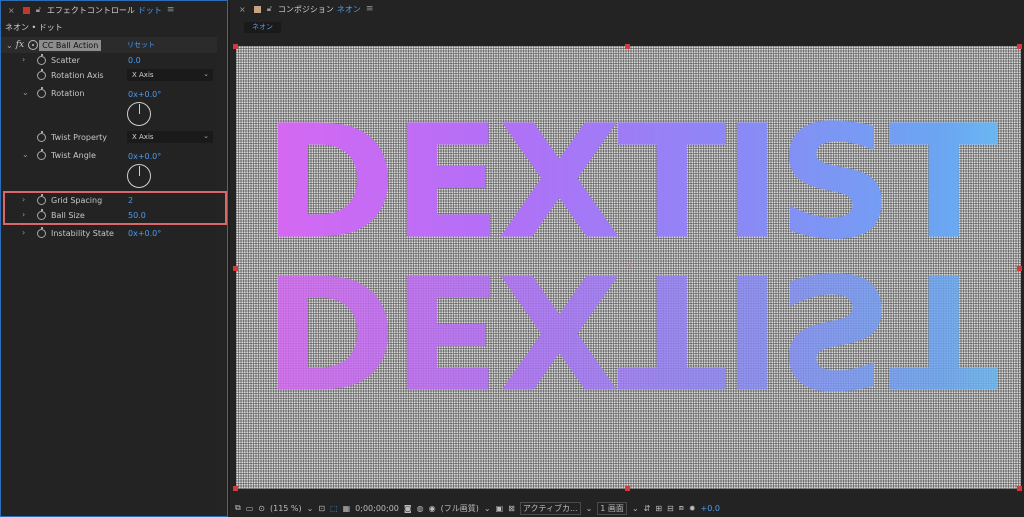 The image size is (1024, 517). I want to click on effect-controls-title: エフェクトコントロール, so click(90, 10).